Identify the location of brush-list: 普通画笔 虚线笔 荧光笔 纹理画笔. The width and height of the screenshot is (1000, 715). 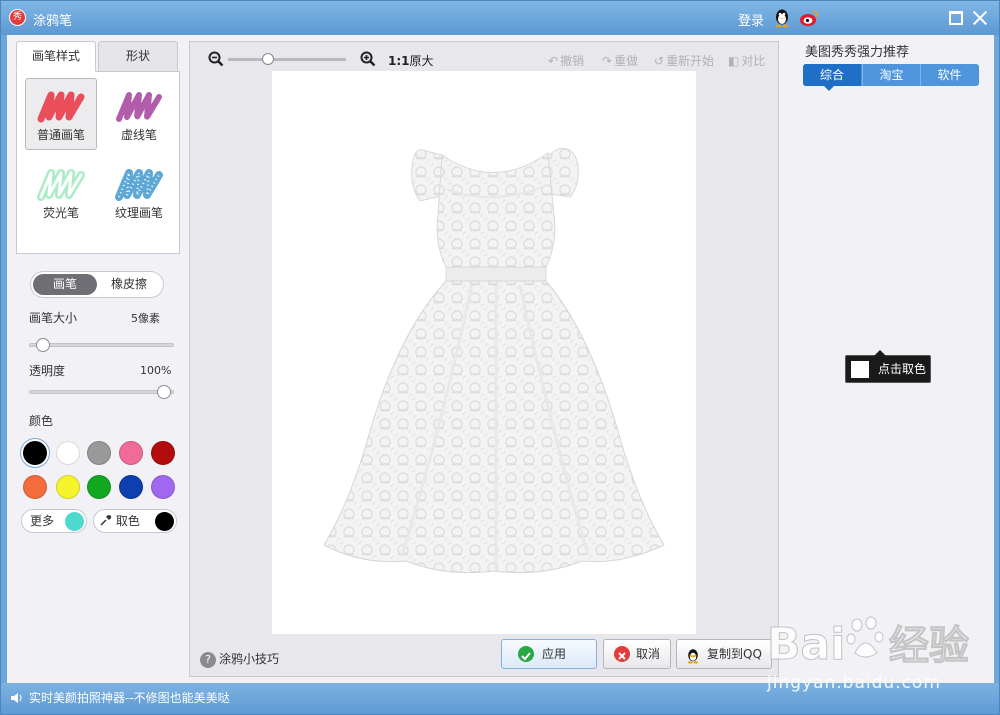
(98, 162).